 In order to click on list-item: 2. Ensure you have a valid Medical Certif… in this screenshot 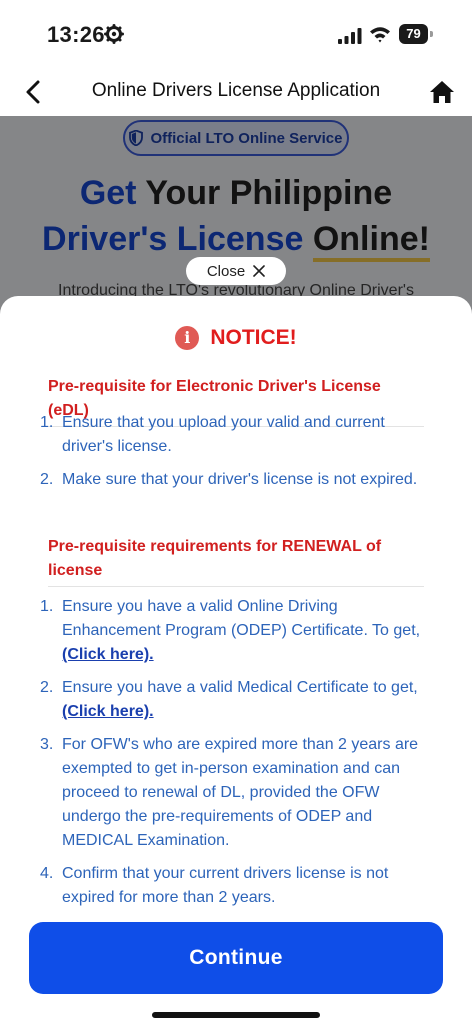, I will do `click(229, 699)`.